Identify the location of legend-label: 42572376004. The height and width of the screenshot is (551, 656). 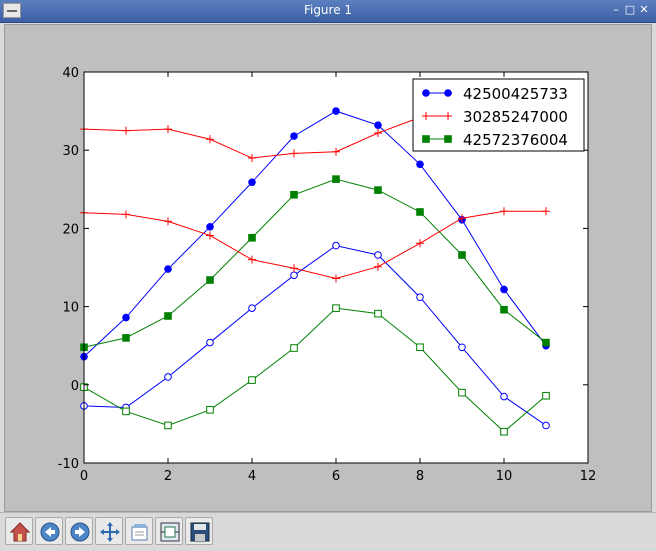
(515, 140).